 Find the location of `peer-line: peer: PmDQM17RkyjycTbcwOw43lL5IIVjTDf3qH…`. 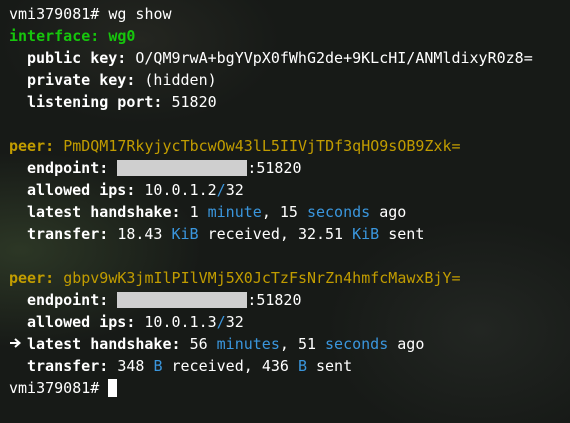

peer-line: peer: PmDQM17RkyjycTbcwOw43lL5IIVjTDf3qH… is located at coordinates (289, 146).